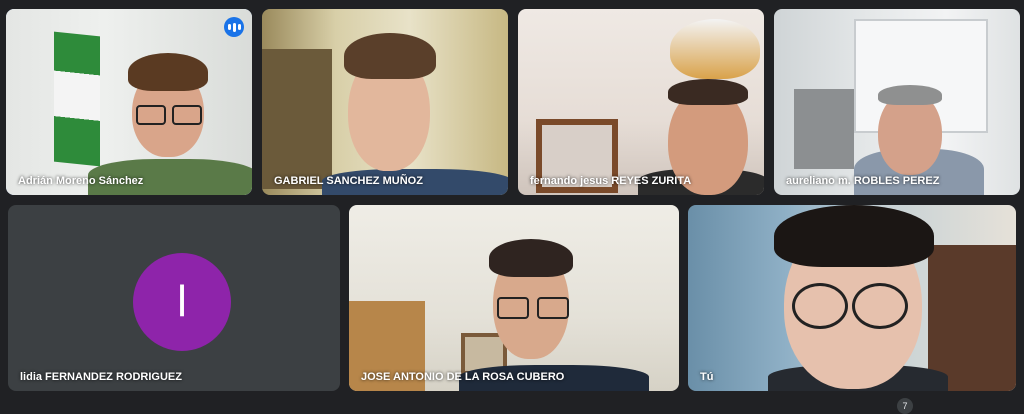 The width and height of the screenshot is (1024, 414). Describe the element at coordinates (182, 302) in the screenshot. I see `avatar: l` at that location.